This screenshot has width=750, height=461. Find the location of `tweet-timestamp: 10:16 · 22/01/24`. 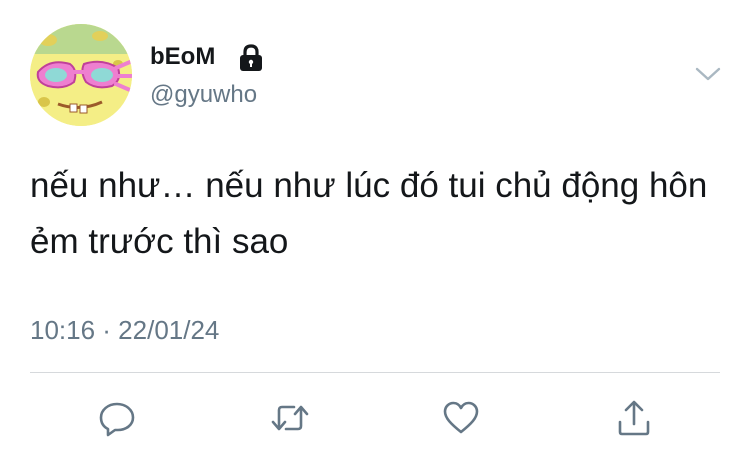

tweet-timestamp: 10:16 · 22/01/24 is located at coordinates (124, 330).